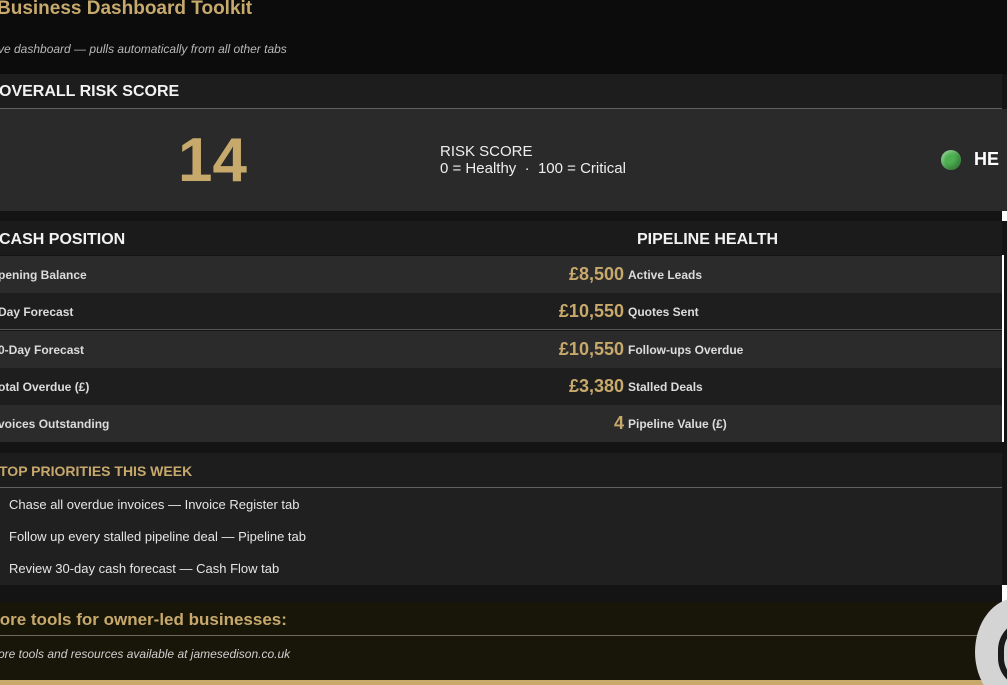  Describe the element at coordinates (63, 239) in the screenshot. I see `cash-position-heading: CASH POSITION` at that location.